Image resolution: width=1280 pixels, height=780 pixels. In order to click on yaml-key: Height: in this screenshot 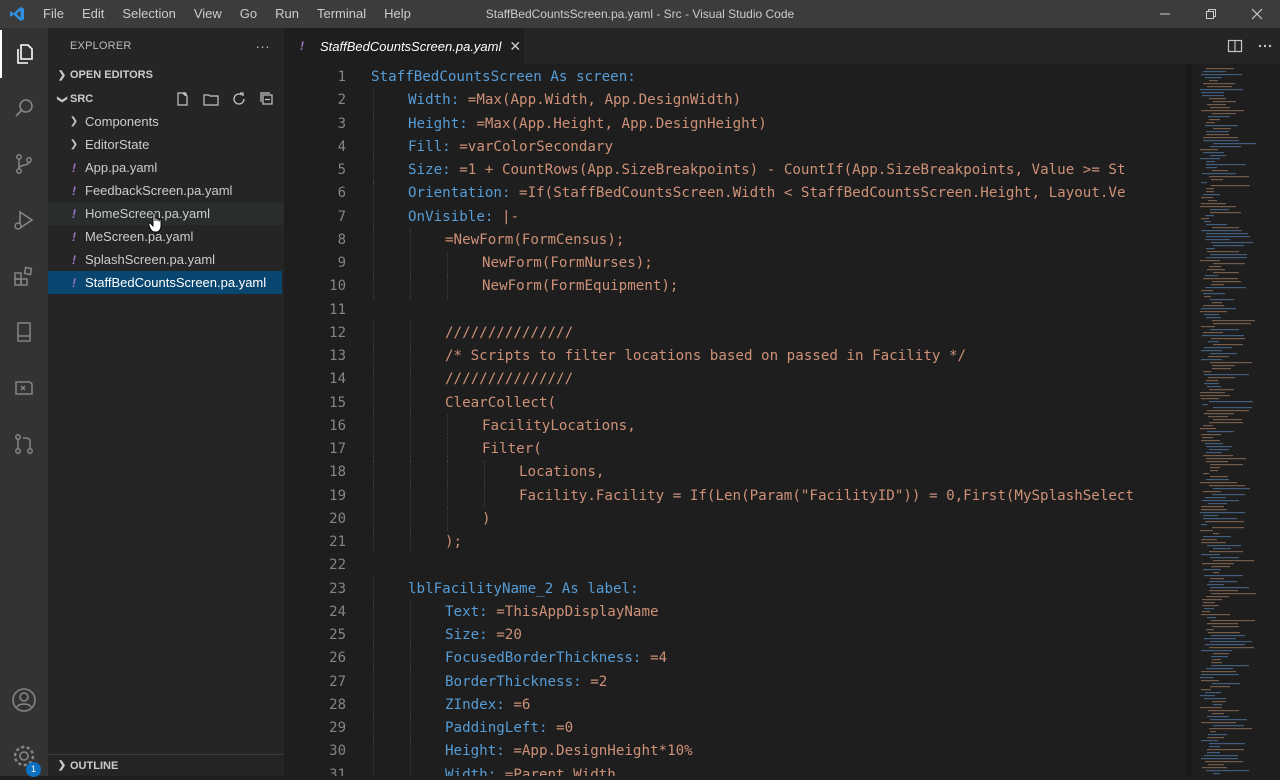, I will do `click(475, 751)`.